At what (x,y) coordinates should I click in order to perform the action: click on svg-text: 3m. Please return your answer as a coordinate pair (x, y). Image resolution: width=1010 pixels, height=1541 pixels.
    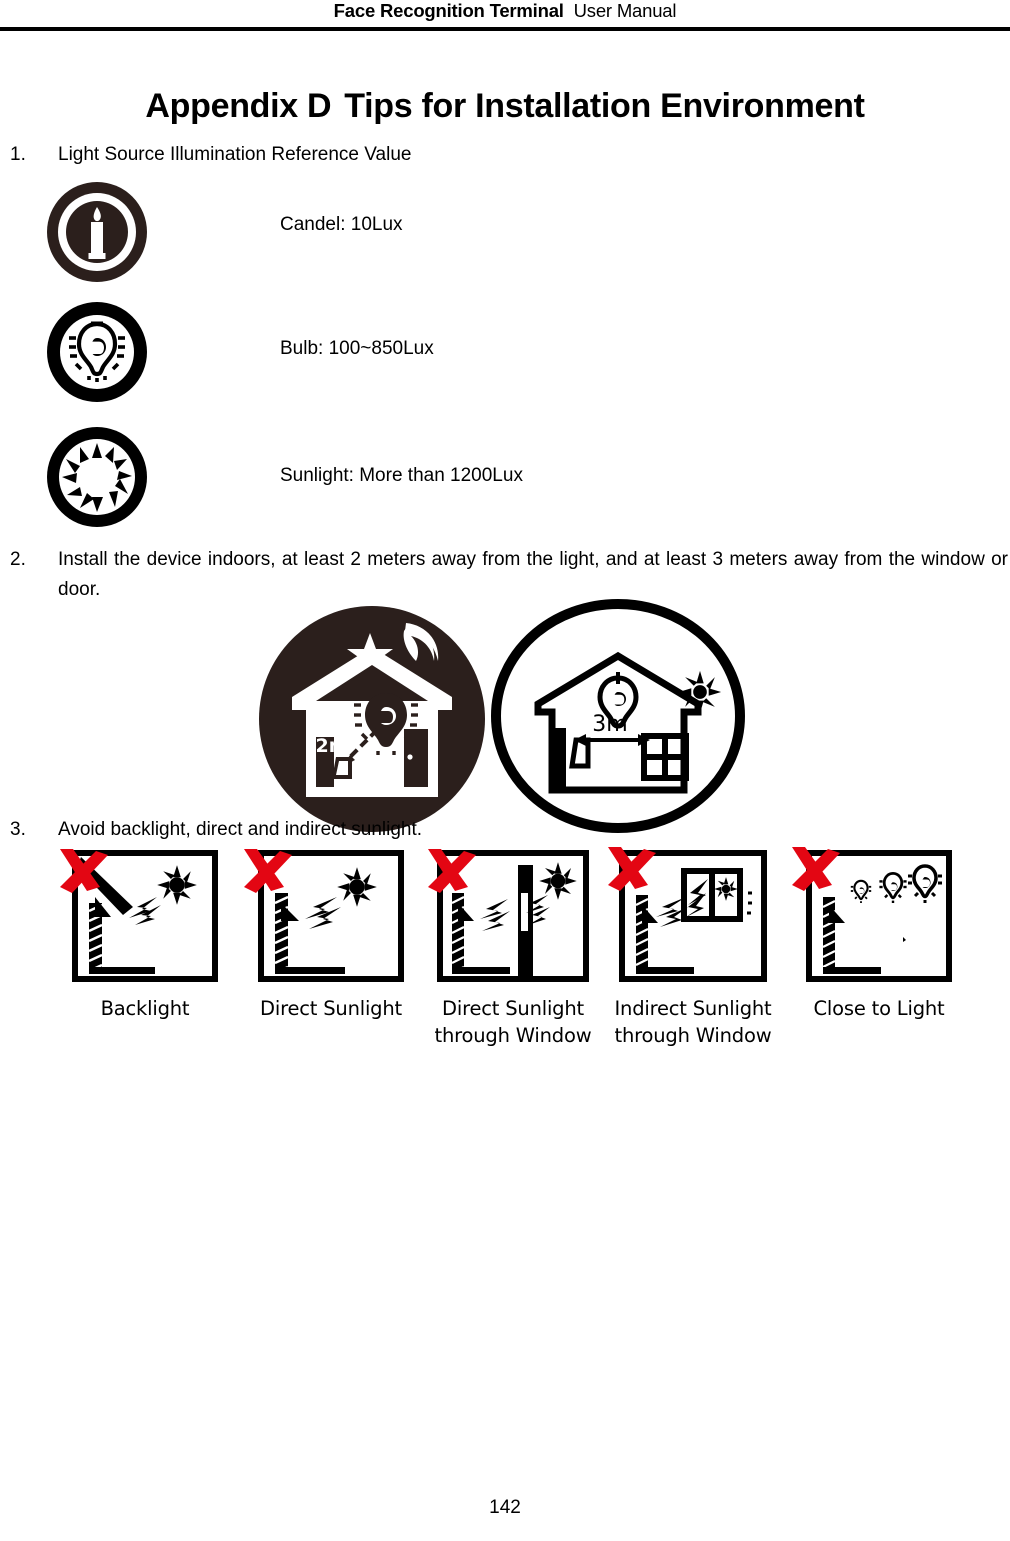
    Looking at the image, I should click on (609, 724).